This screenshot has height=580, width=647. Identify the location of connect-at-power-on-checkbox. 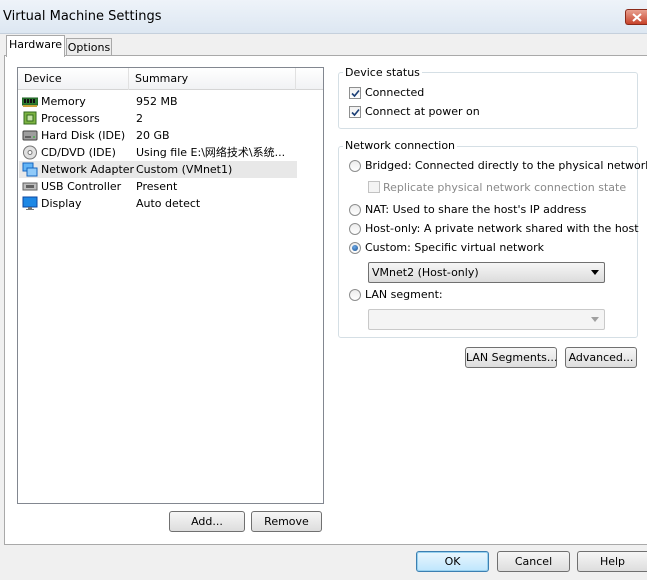
(355, 112).